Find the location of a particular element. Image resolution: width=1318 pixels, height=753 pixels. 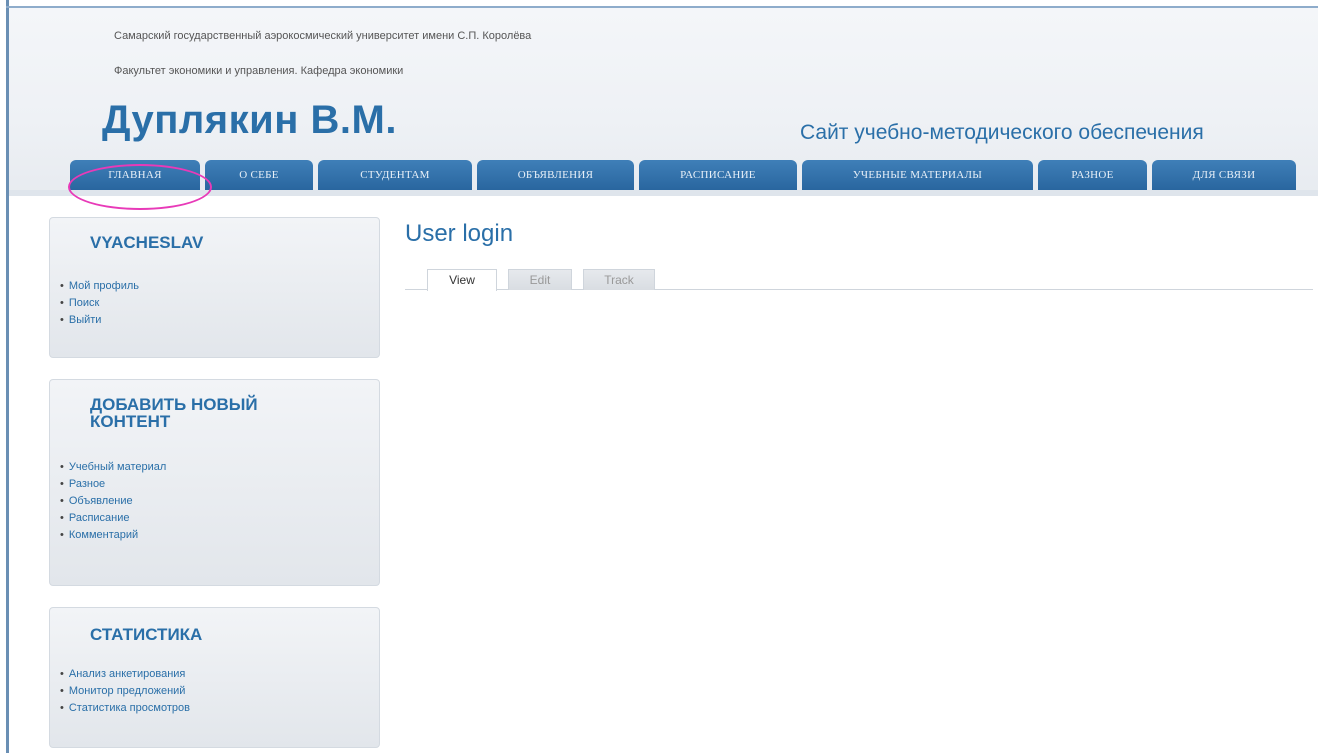

tab-view: View is located at coordinates (462, 280).